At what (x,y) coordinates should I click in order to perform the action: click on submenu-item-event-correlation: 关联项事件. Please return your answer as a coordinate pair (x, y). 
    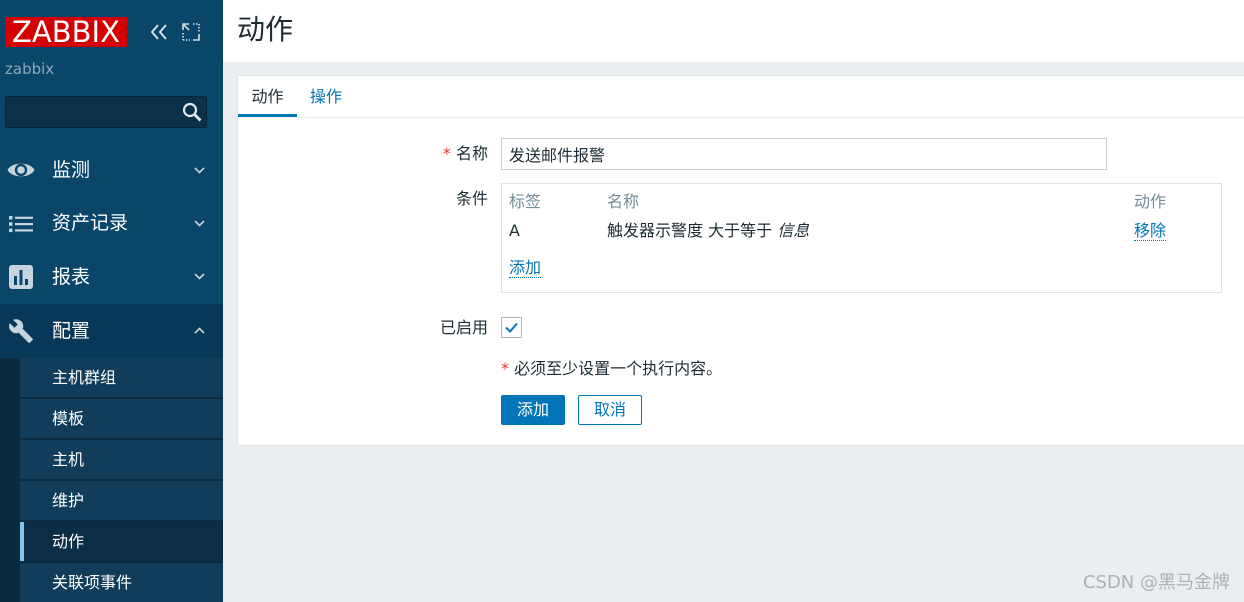
    Looking at the image, I should click on (121, 582).